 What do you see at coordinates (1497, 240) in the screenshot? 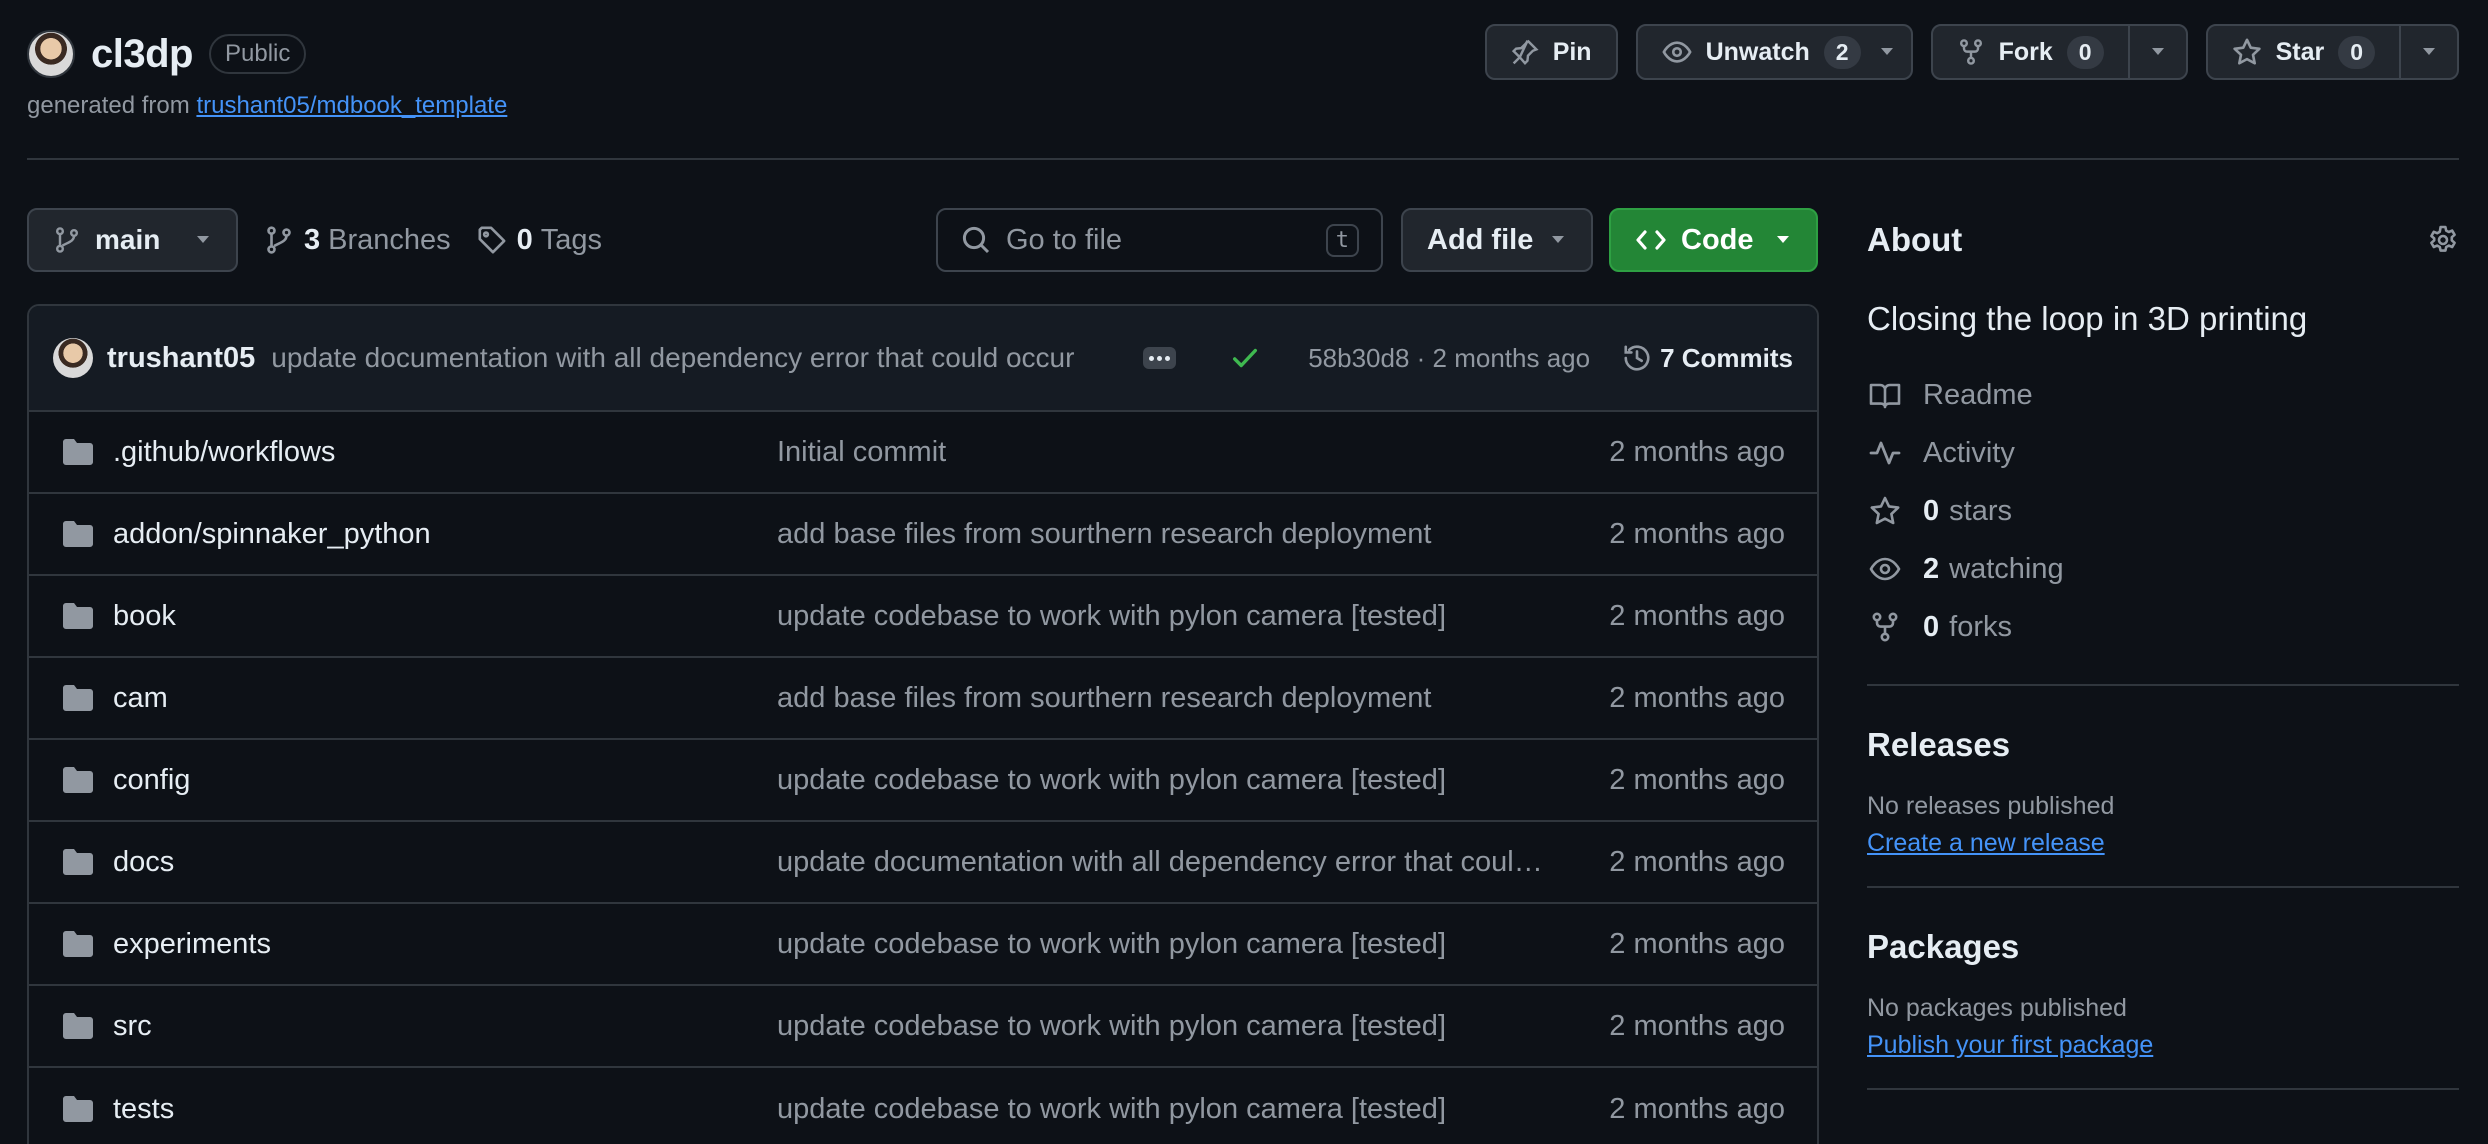
I see `add-file-button: Add file` at bounding box center [1497, 240].